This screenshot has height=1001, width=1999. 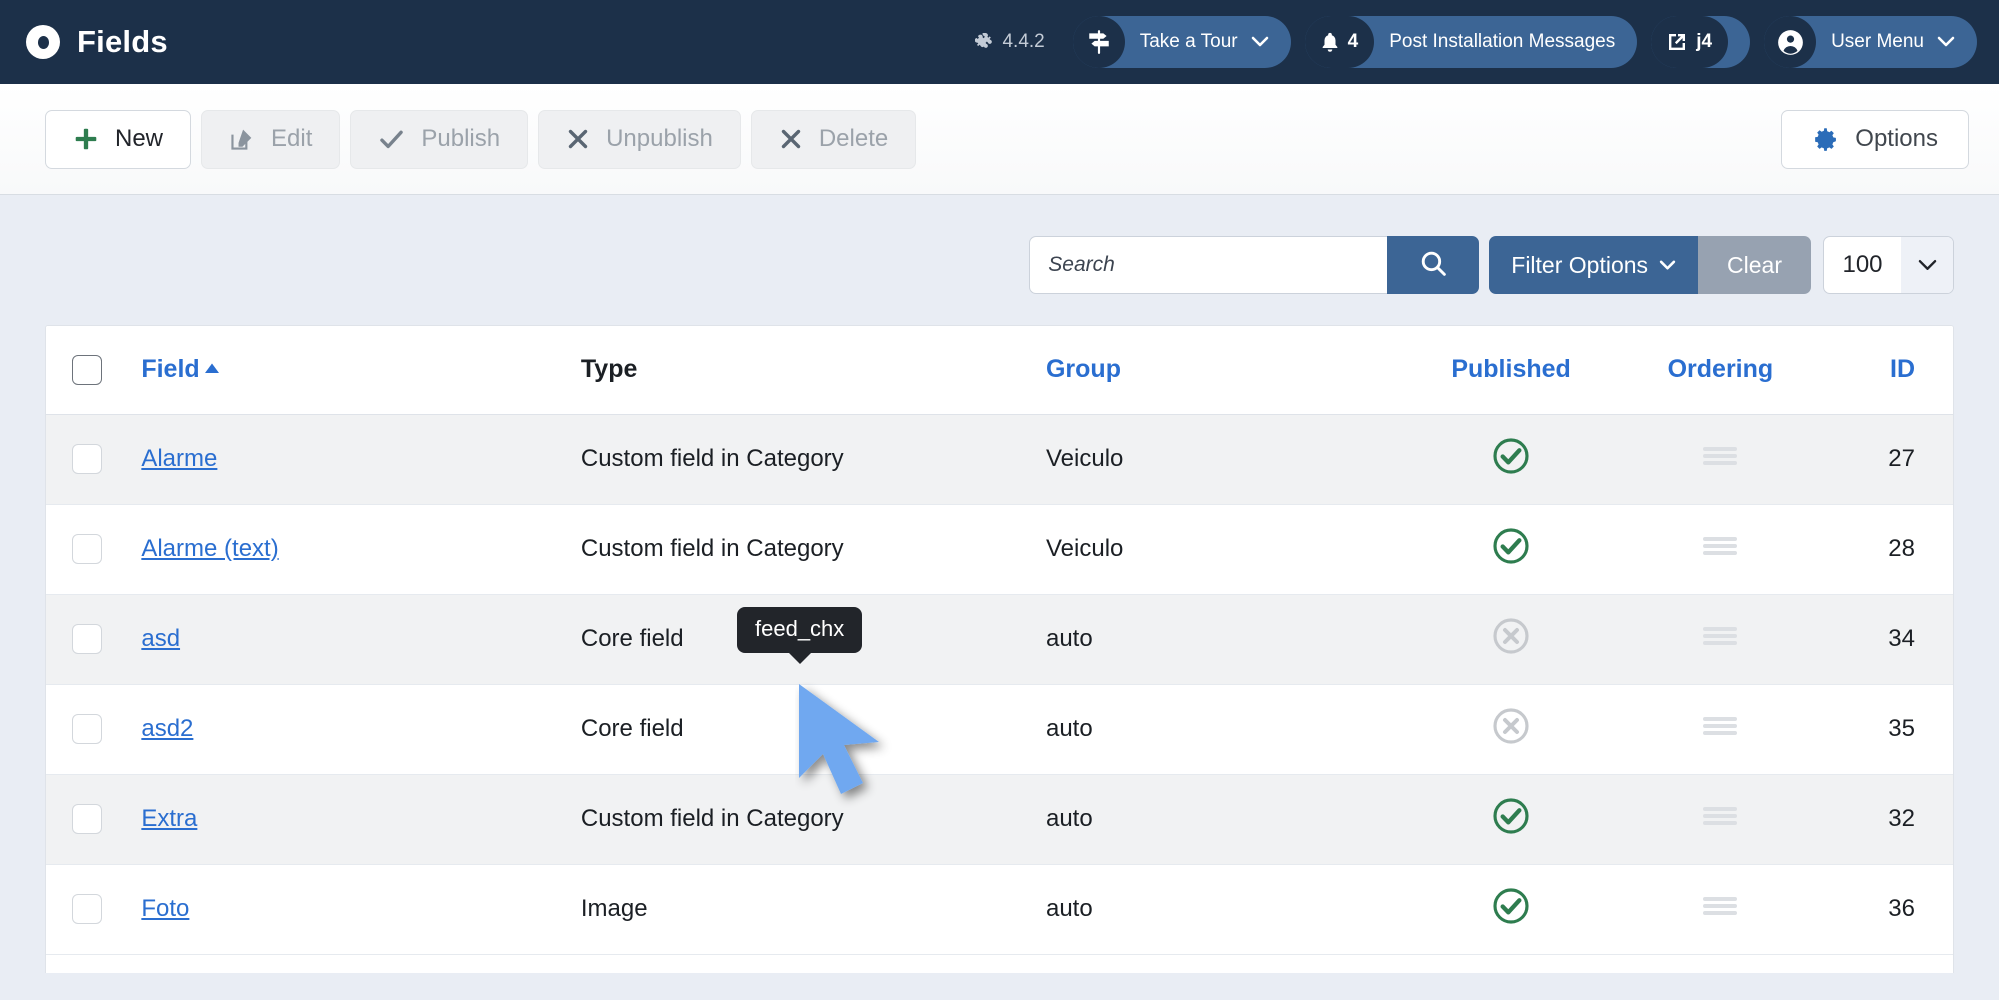 I want to click on take-a-tour-button: Take a Tour, so click(x=1181, y=42).